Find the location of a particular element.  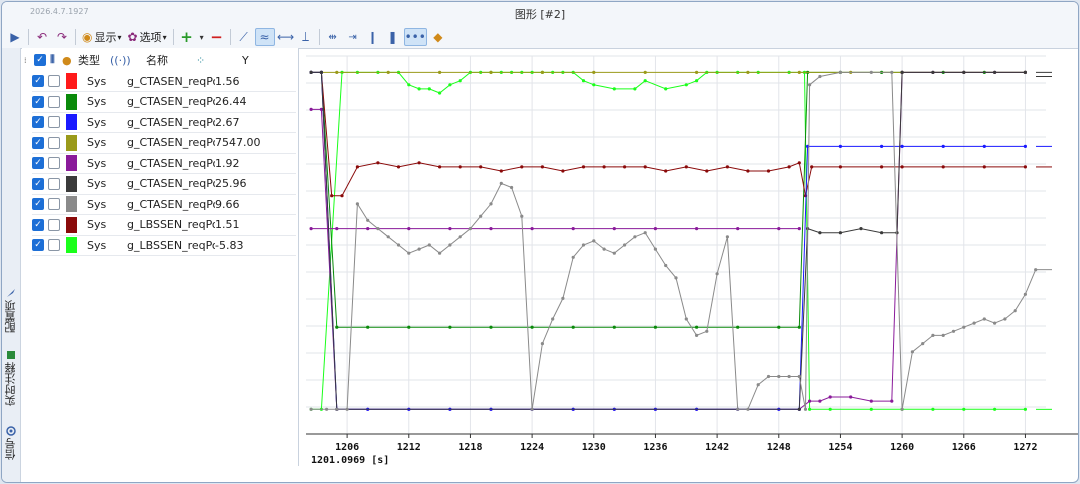

dots-icon: ••• is located at coordinates (415, 37).